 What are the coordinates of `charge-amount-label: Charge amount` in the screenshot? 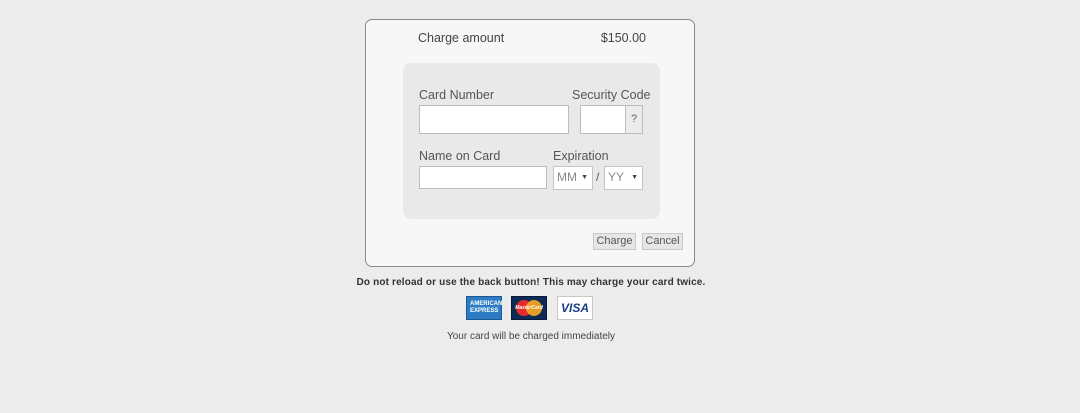 It's located at (461, 38).